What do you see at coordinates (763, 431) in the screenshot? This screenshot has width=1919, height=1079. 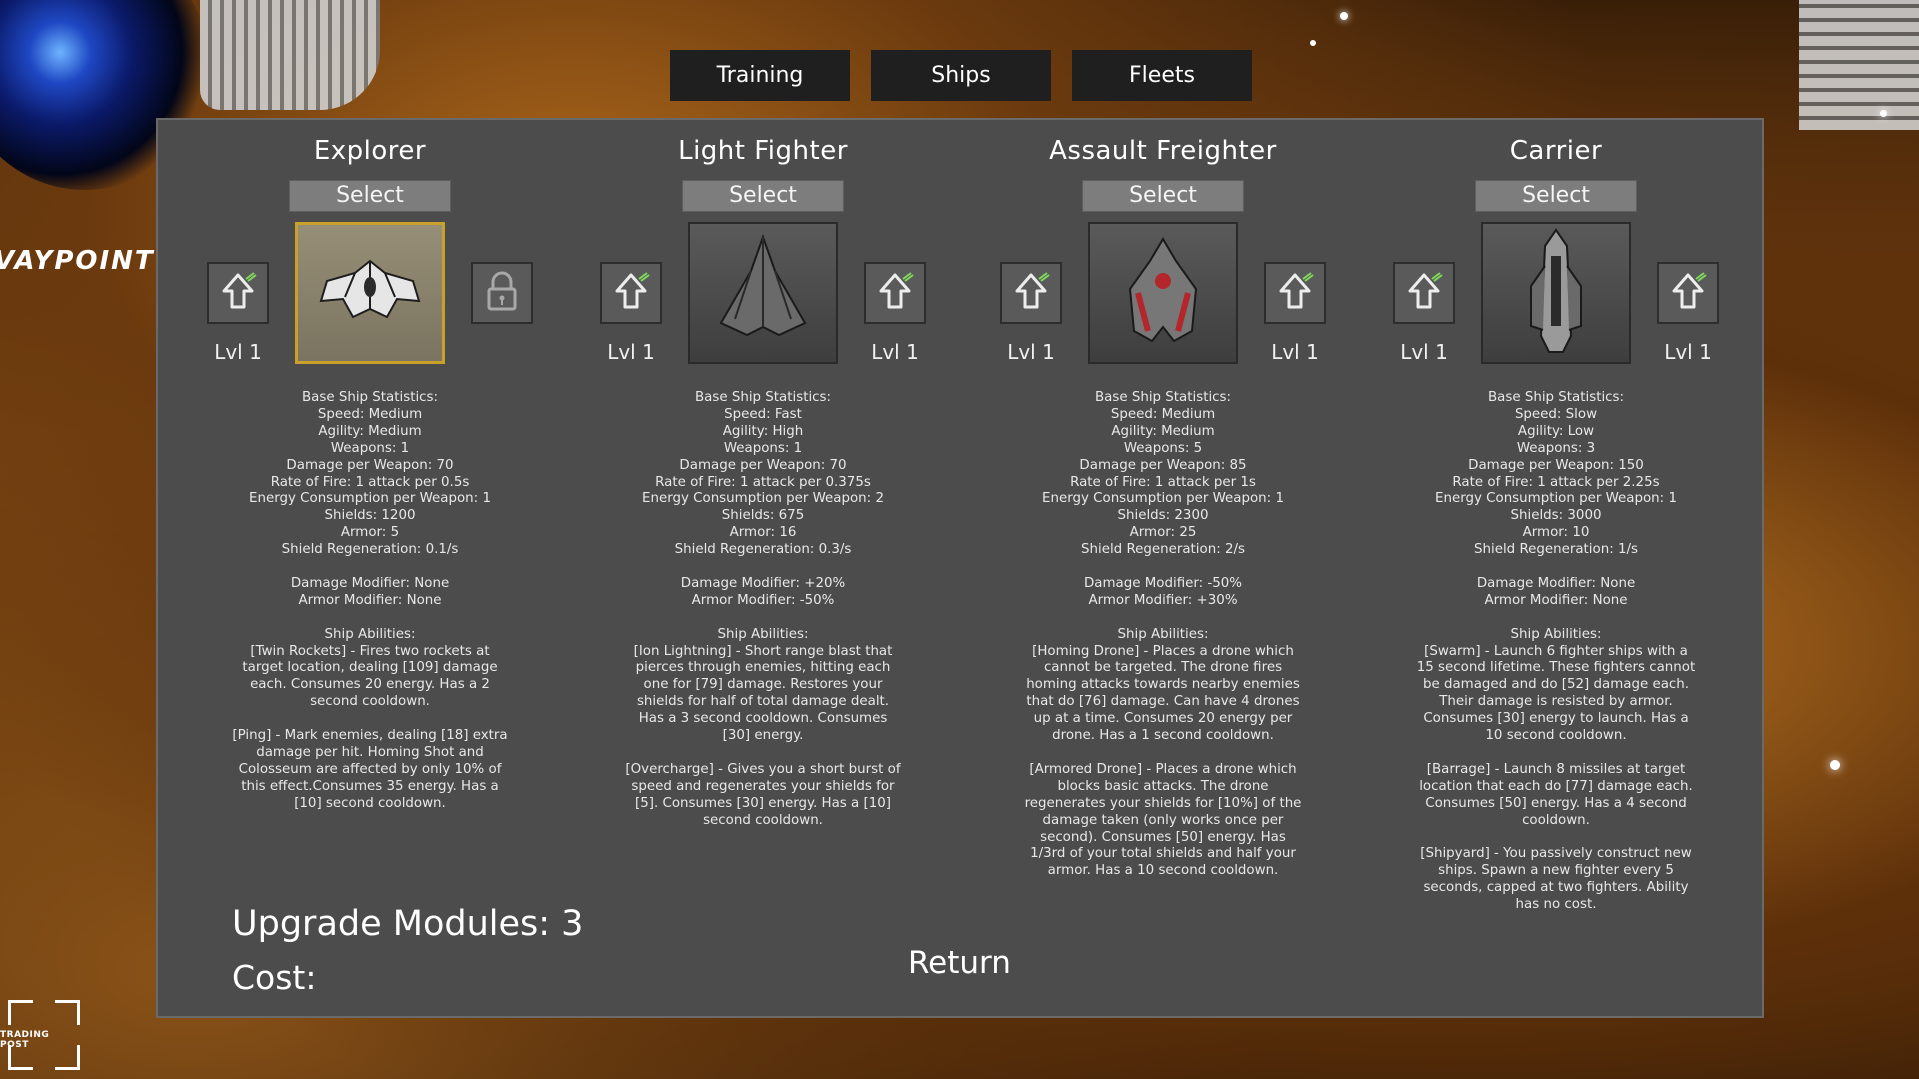 I see `stat-line: Agility: High` at bounding box center [763, 431].